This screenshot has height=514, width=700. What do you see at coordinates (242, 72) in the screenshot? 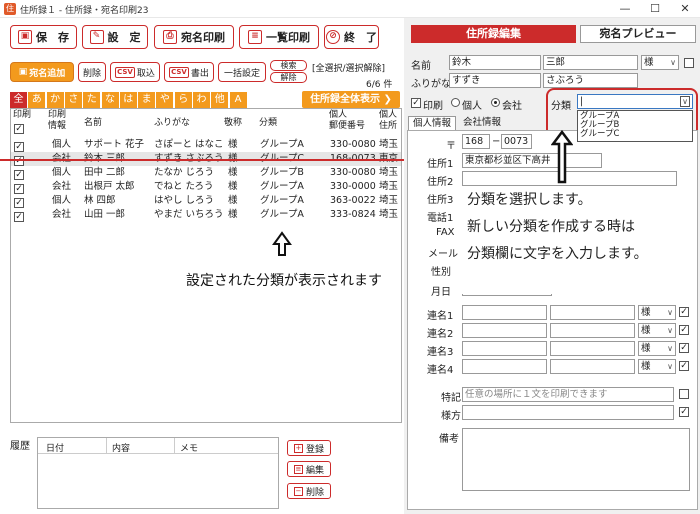
I see `bulk-set-button: 一括設定` at bounding box center [242, 72].